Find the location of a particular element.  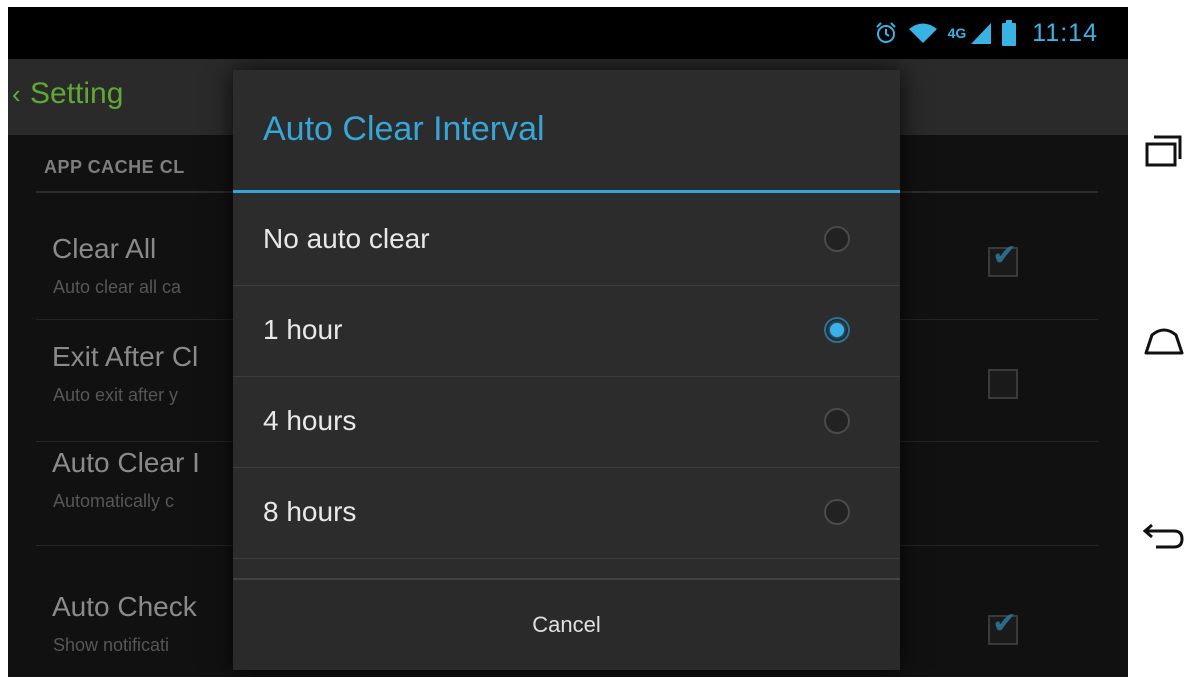

pref-title: Auto Clear I is located at coordinates (126, 462).